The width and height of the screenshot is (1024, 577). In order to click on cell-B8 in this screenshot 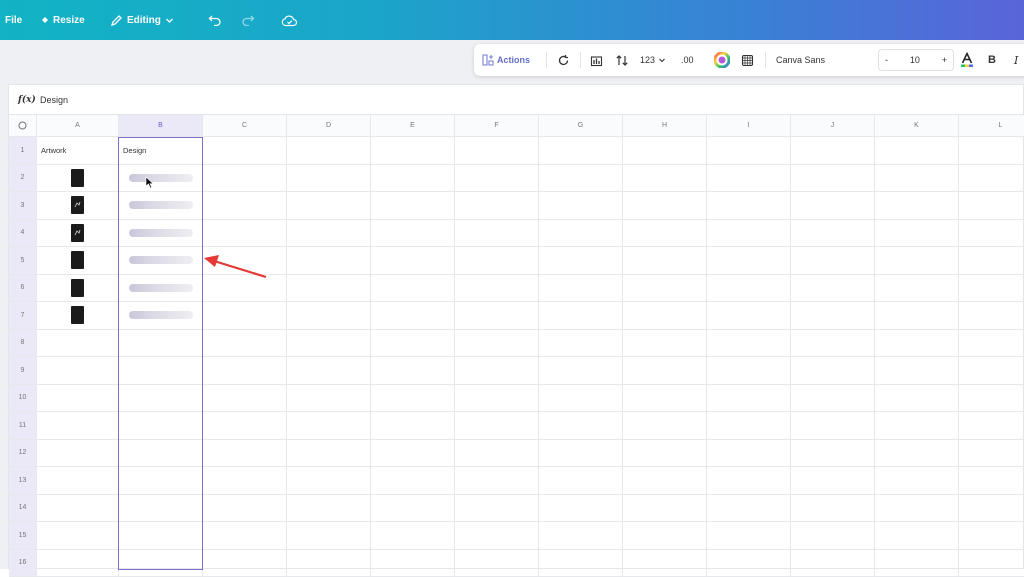, I will do `click(161, 344)`.